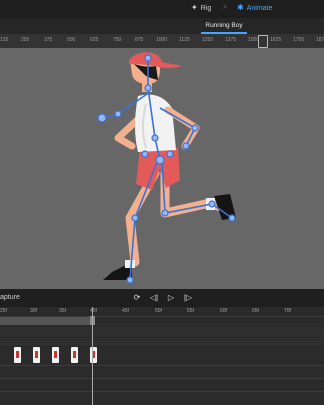  I want to click on ruler-tick: 875, so click(139, 40).